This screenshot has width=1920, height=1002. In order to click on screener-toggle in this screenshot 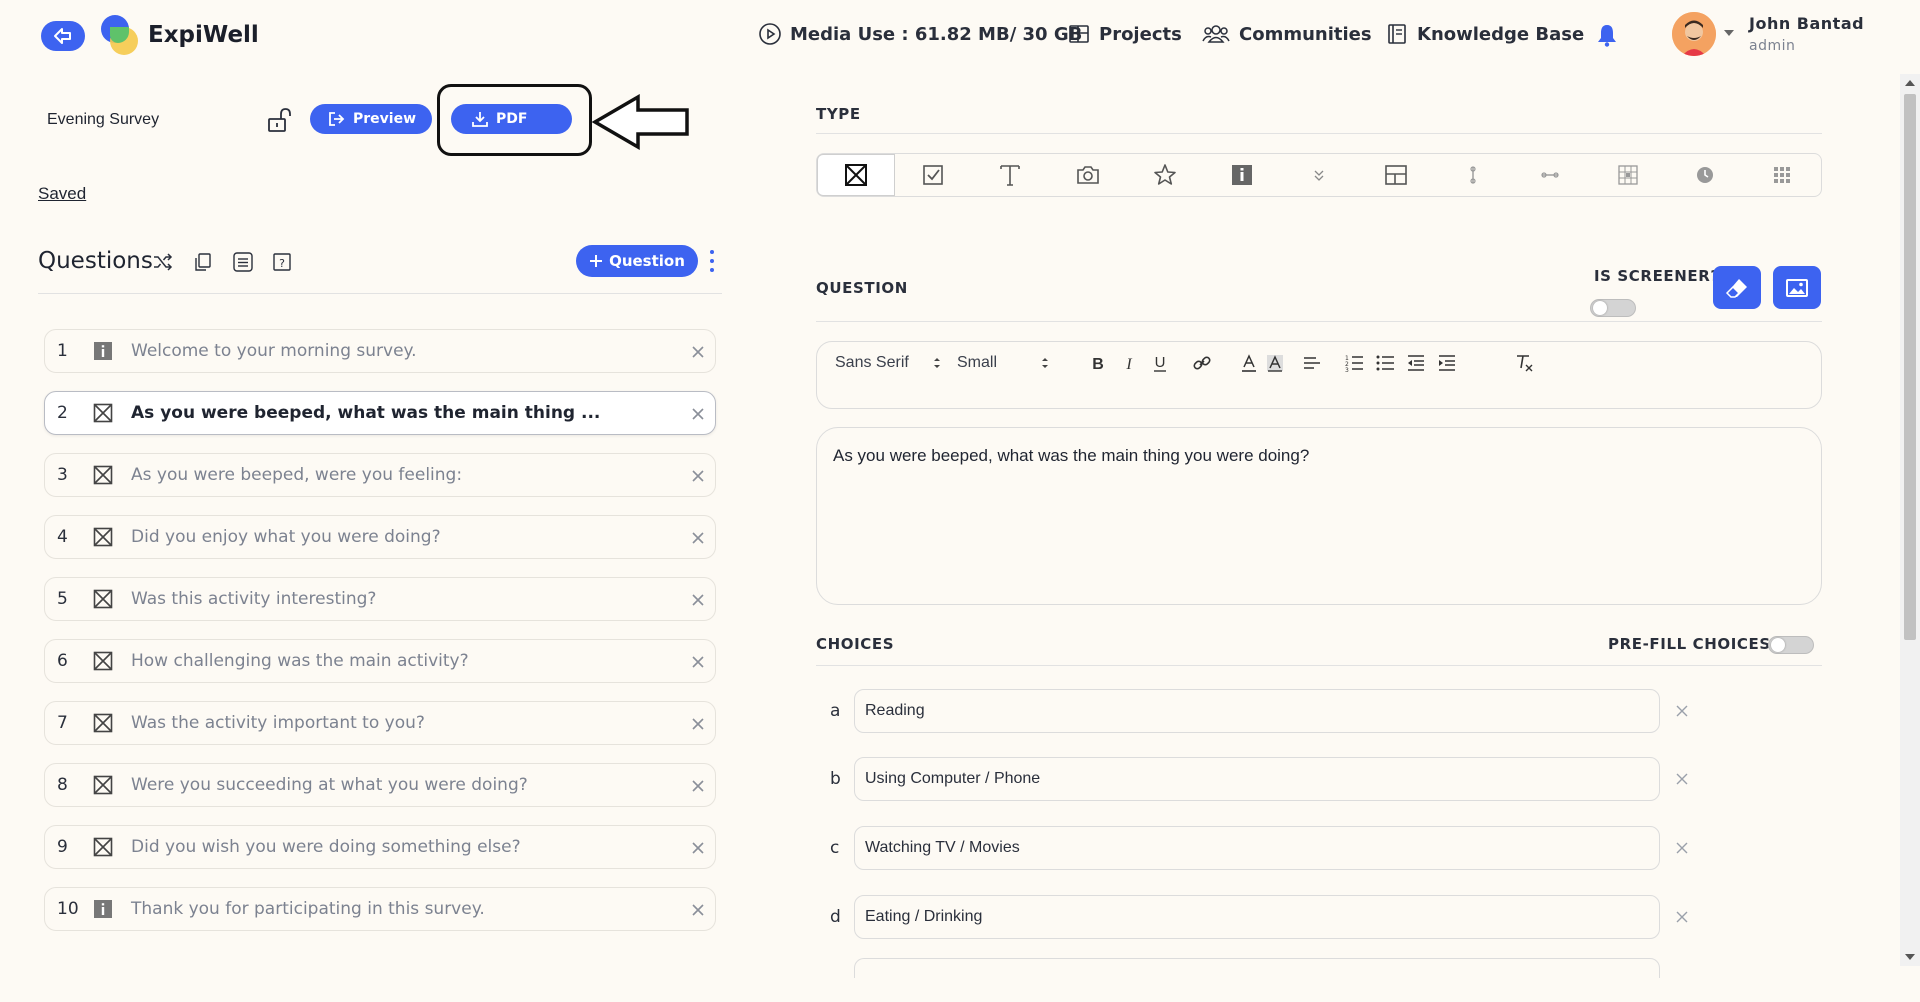, I will do `click(1613, 308)`.